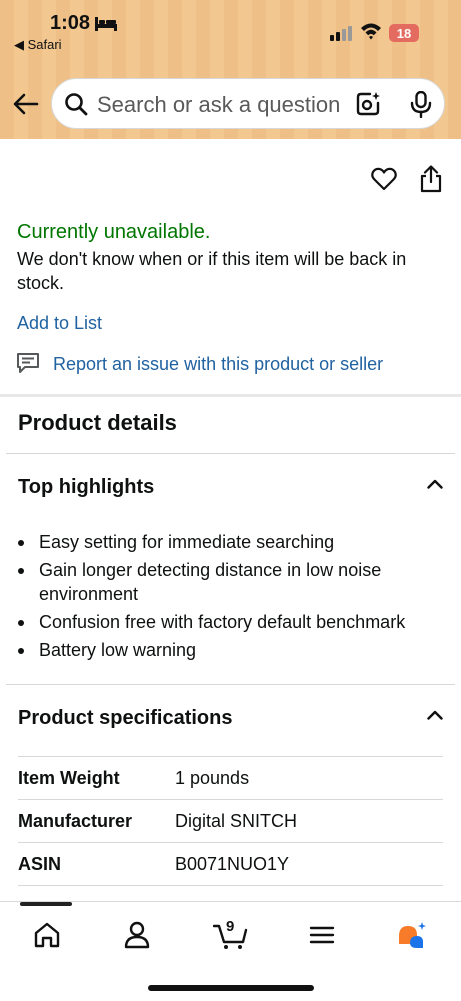 This screenshot has height=1001, width=461. What do you see at coordinates (404, 33) in the screenshot?
I see `battery-indicator: 18` at bounding box center [404, 33].